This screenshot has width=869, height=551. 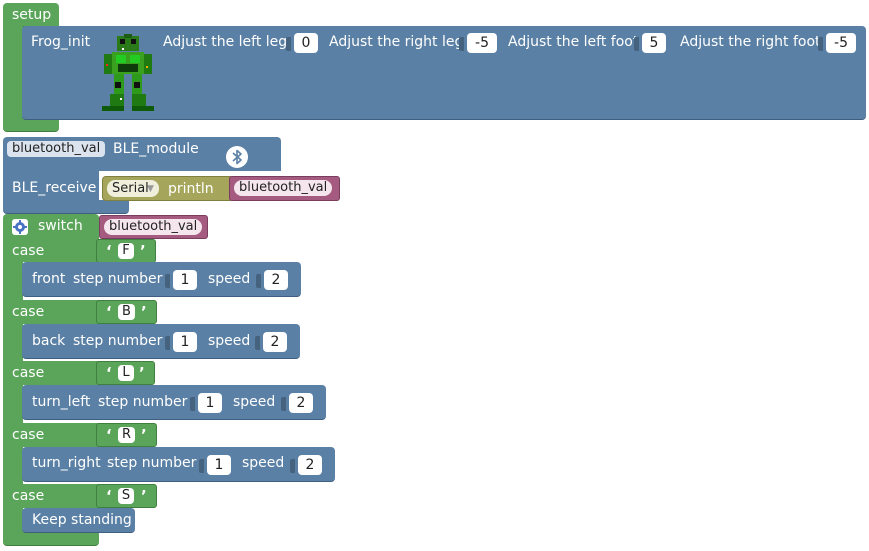 What do you see at coordinates (276, 280) in the screenshot?
I see `speed-input-front: 2` at bounding box center [276, 280].